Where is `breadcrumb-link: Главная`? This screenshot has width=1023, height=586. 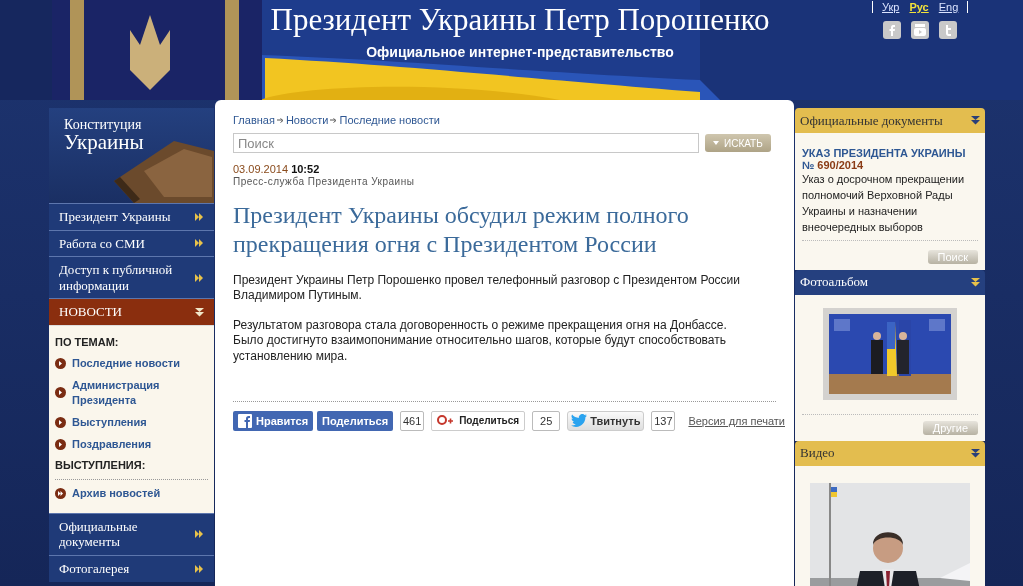 breadcrumb-link: Главная is located at coordinates (254, 120).